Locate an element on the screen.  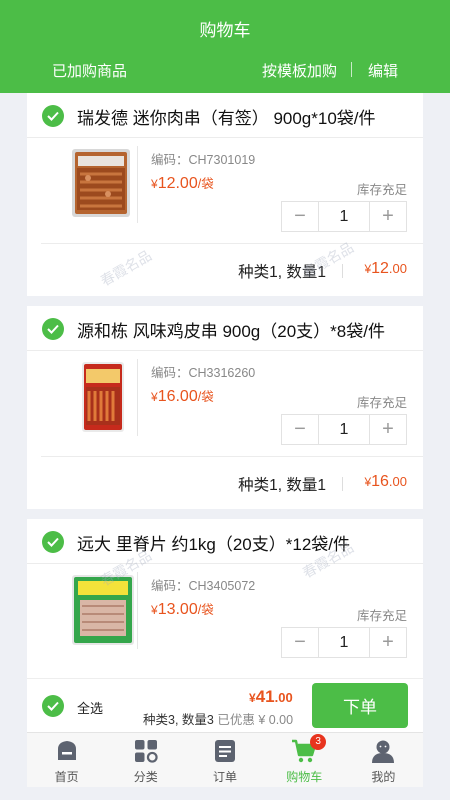
tab-label: 购物车 is located at coordinates (304, 777).